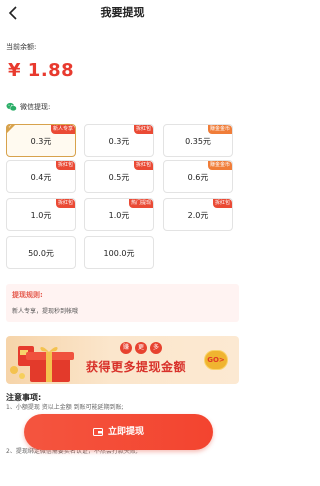  I want to click on balance-value: ¥ 1.88, so click(41, 70).